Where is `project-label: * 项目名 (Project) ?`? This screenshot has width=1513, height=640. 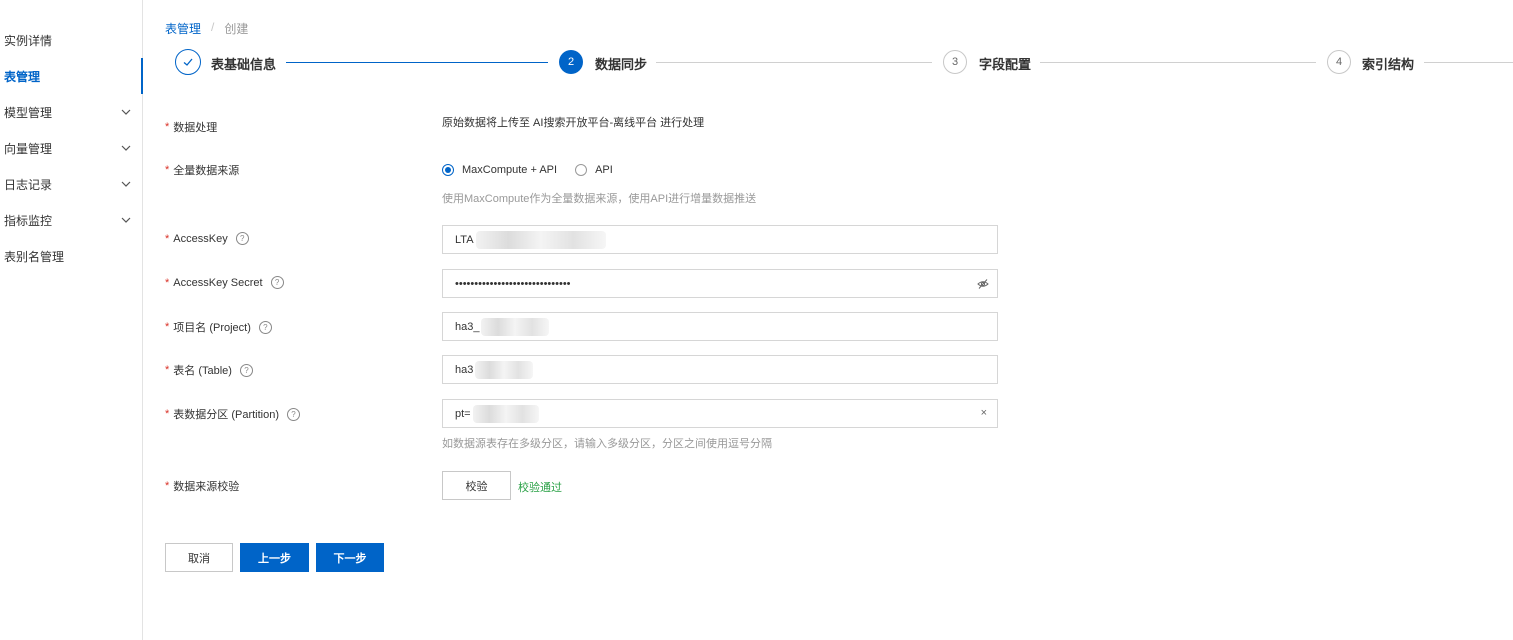 project-label: * 项目名 (Project) ? is located at coordinates (218, 327).